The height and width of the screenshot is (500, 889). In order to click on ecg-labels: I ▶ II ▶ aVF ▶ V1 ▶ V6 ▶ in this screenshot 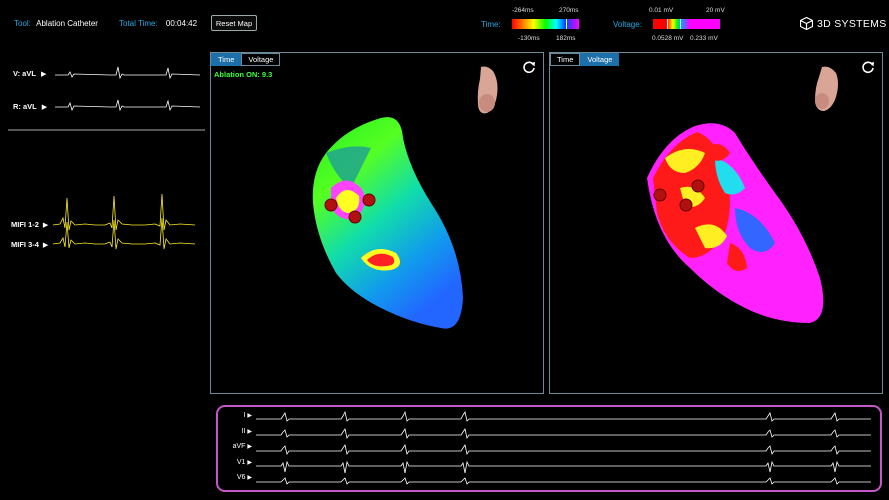, I will do `click(237, 451)`.